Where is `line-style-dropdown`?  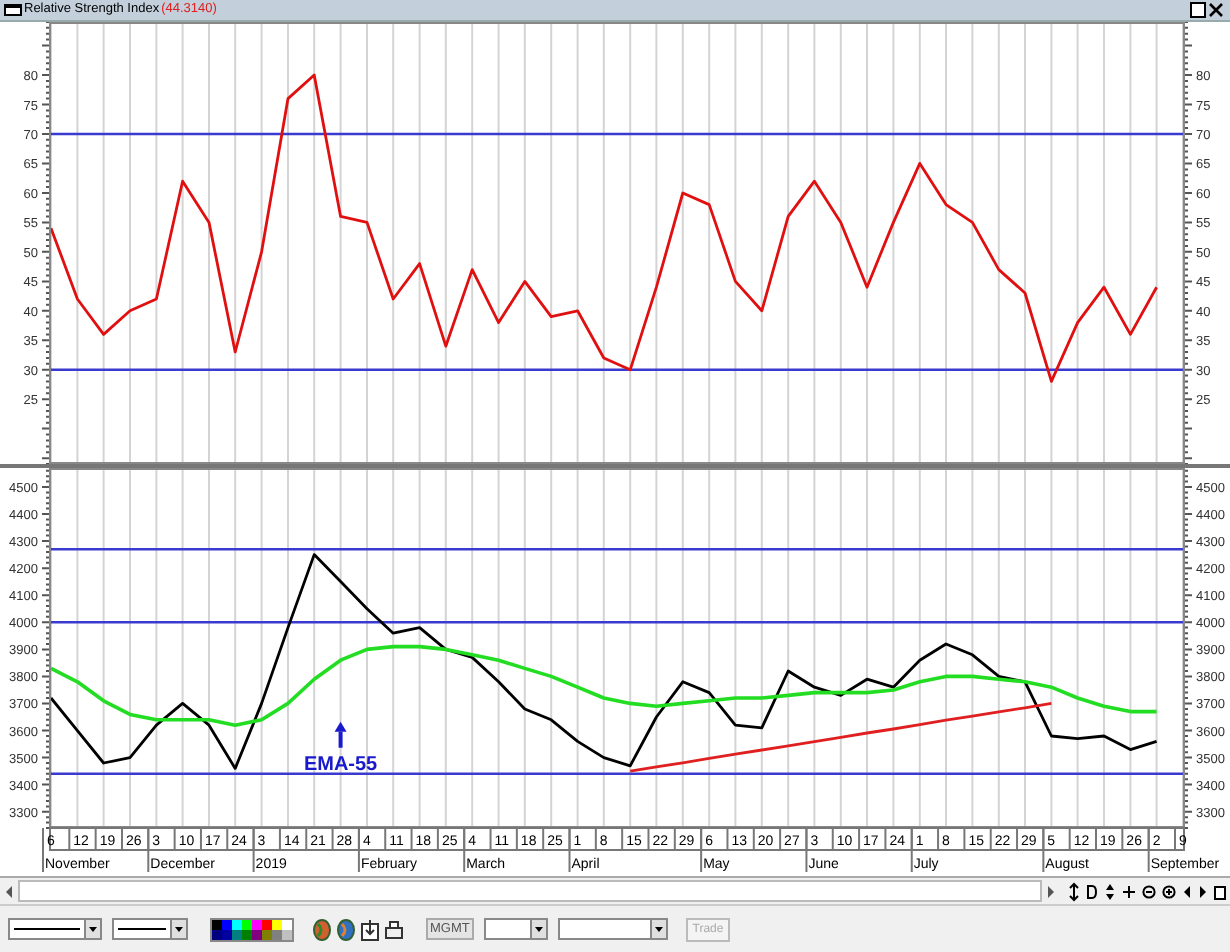
line-style-dropdown is located at coordinates (55, 929).